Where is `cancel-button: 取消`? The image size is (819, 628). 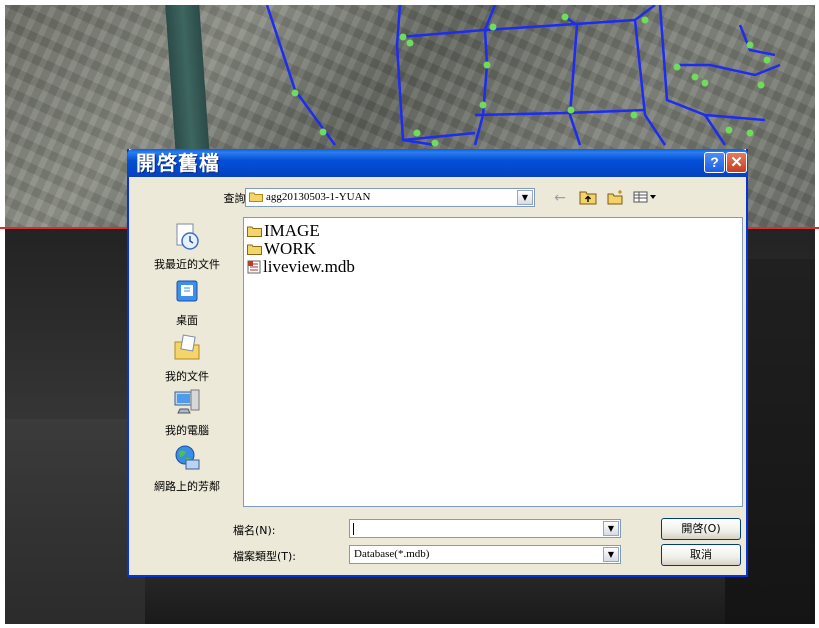
cancel-button: 取消 is located at coordinates (701, 555).